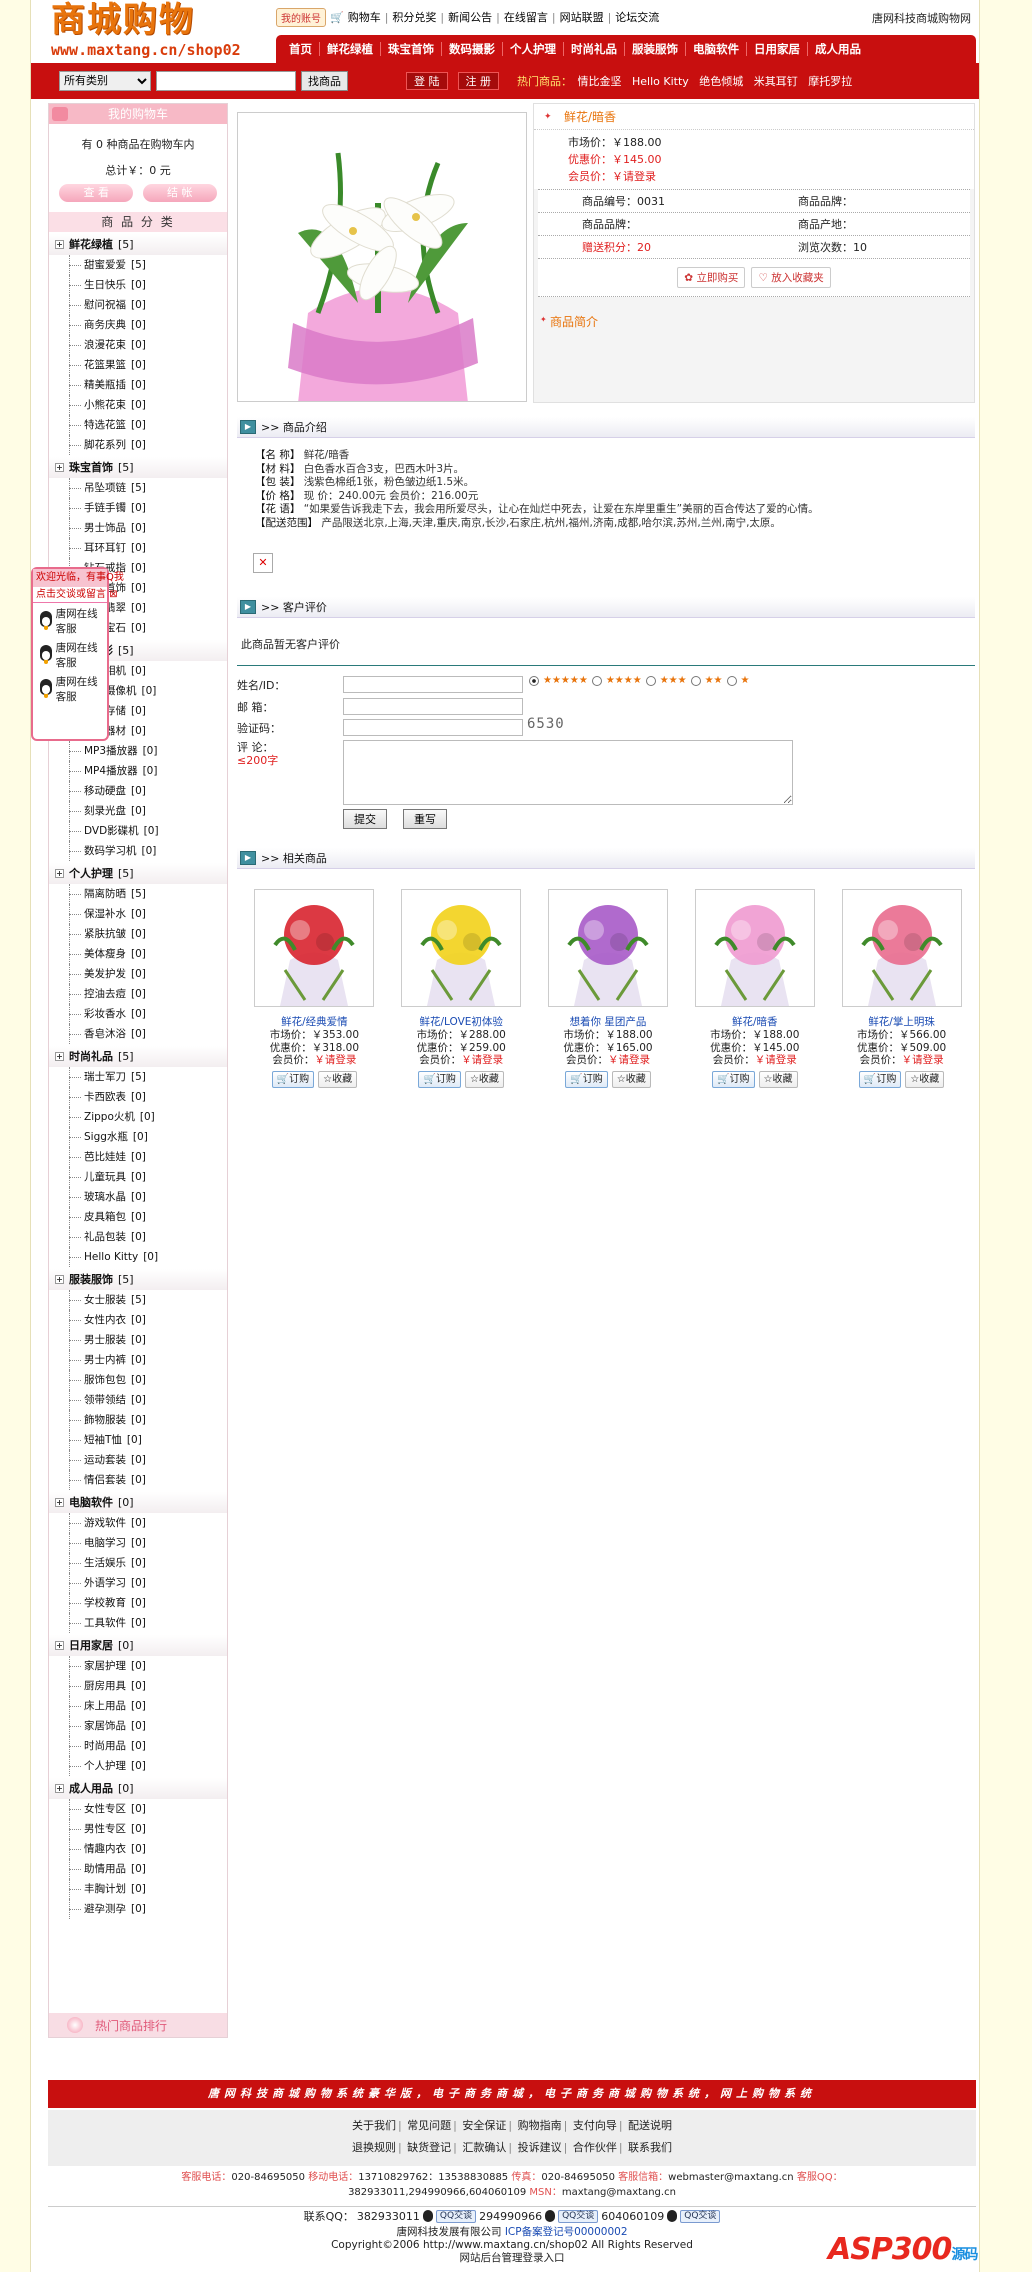 The image size is (1032, 2272). Describe the element at coordinates (138, 1440) in the screenshot. I see `subcategory-item: 短袖T恤 [0]` at that location.